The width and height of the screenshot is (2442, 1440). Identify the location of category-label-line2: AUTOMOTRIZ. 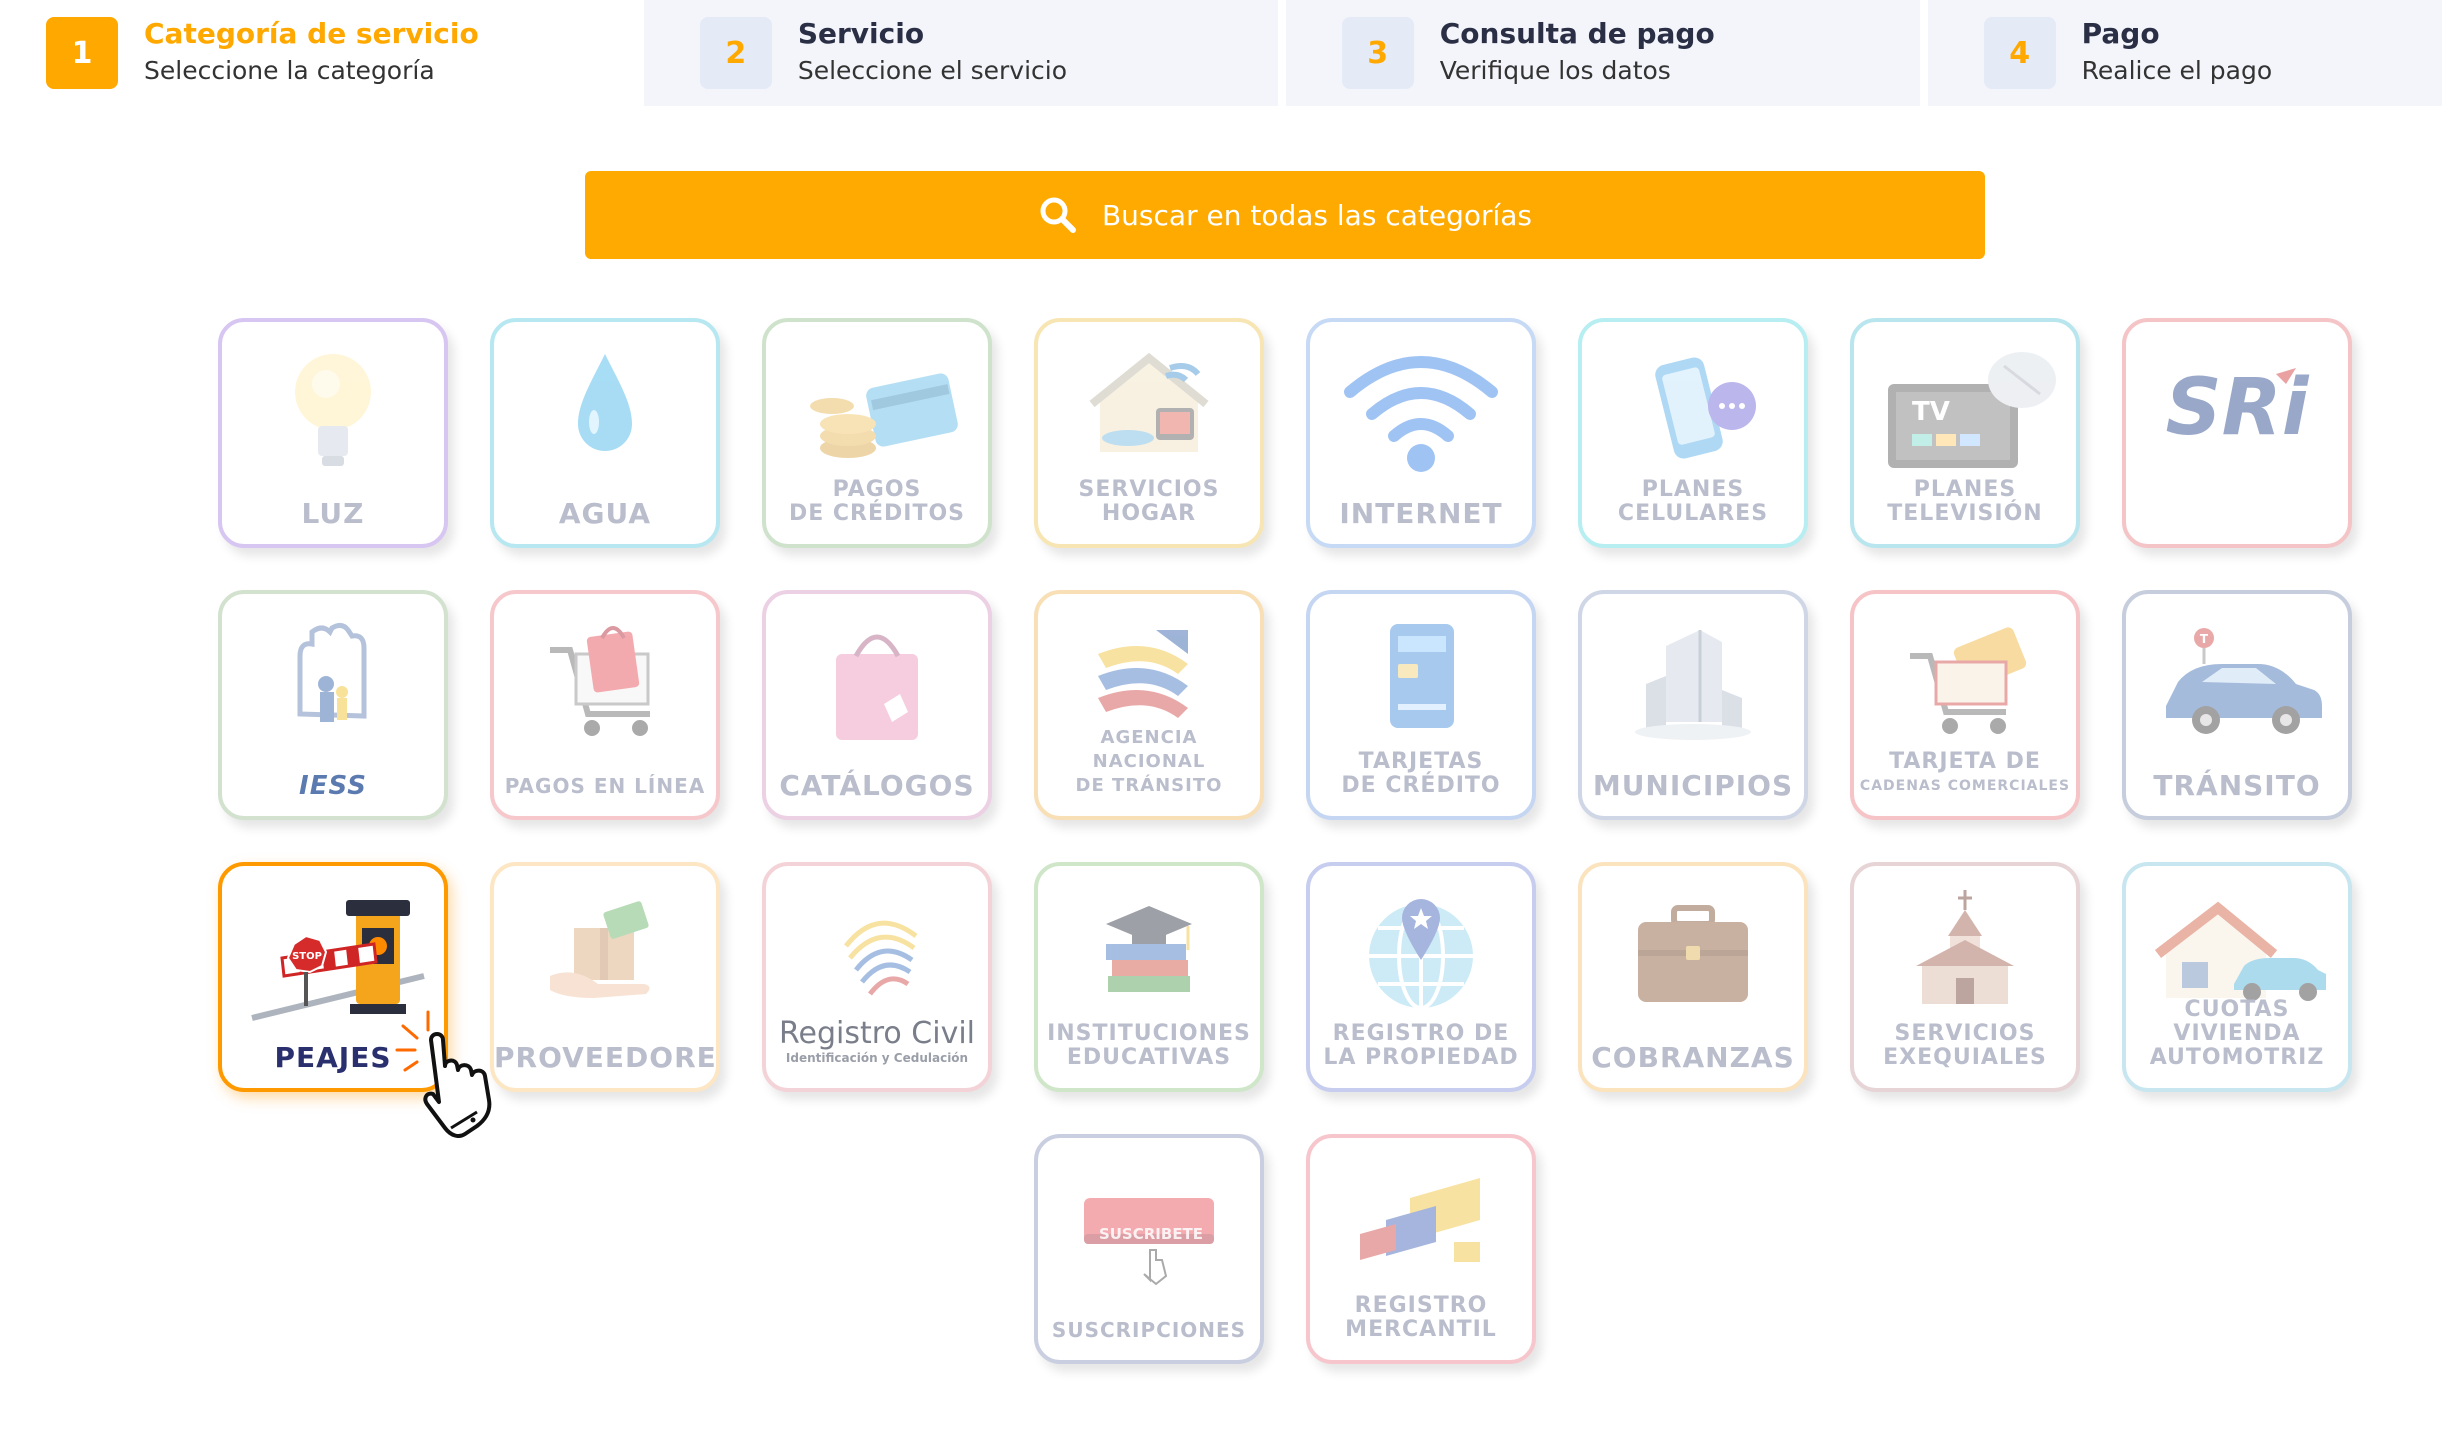
(2237, 1057).